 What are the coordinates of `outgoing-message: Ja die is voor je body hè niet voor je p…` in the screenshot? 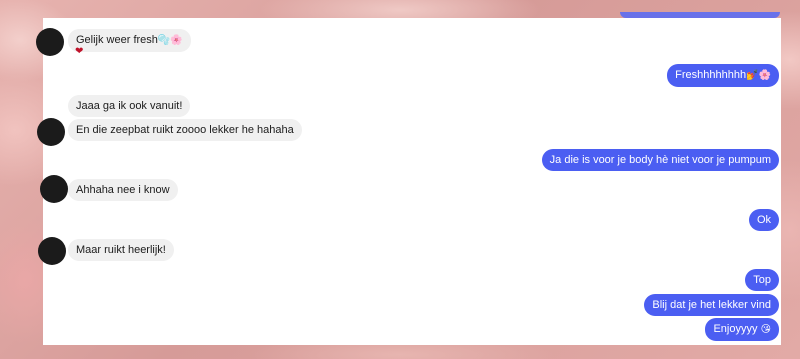 It's located at (660, 160).